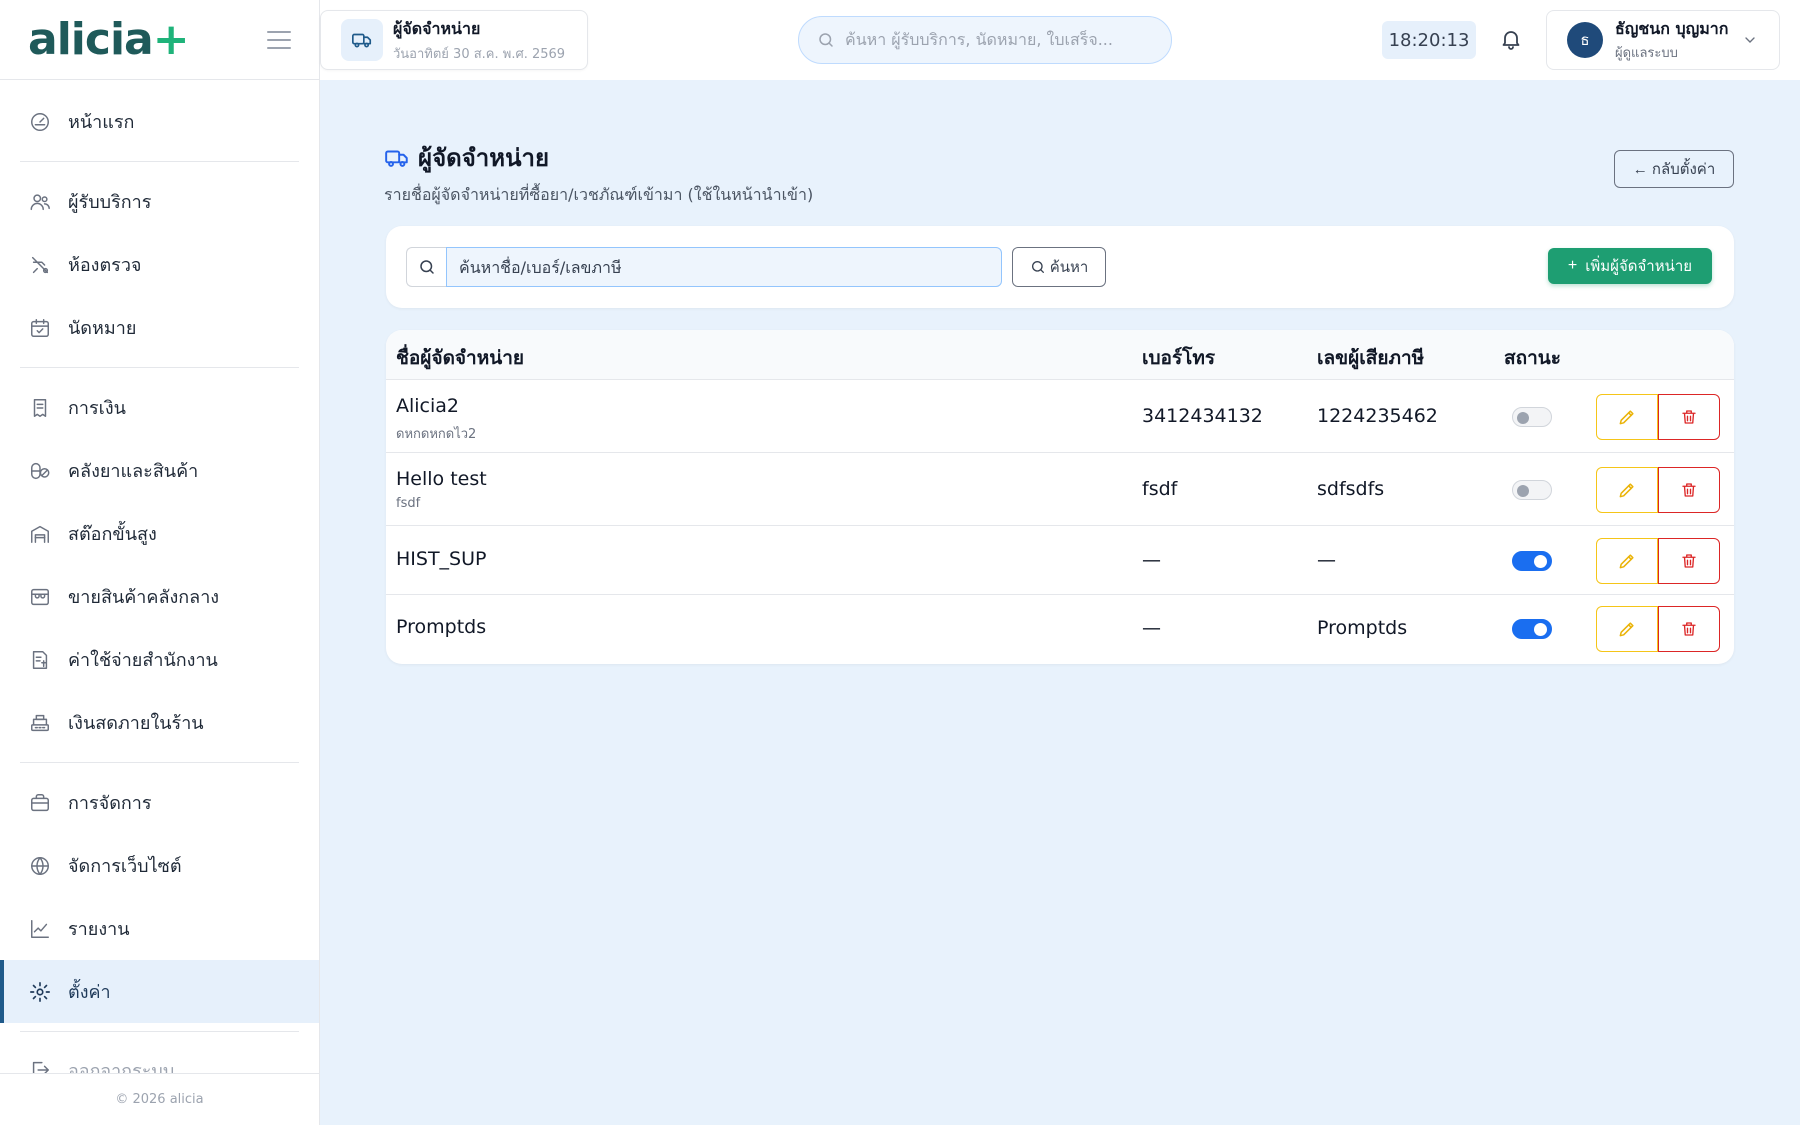  I want to click on supplier-tax-id: —, so click(1326, 559).